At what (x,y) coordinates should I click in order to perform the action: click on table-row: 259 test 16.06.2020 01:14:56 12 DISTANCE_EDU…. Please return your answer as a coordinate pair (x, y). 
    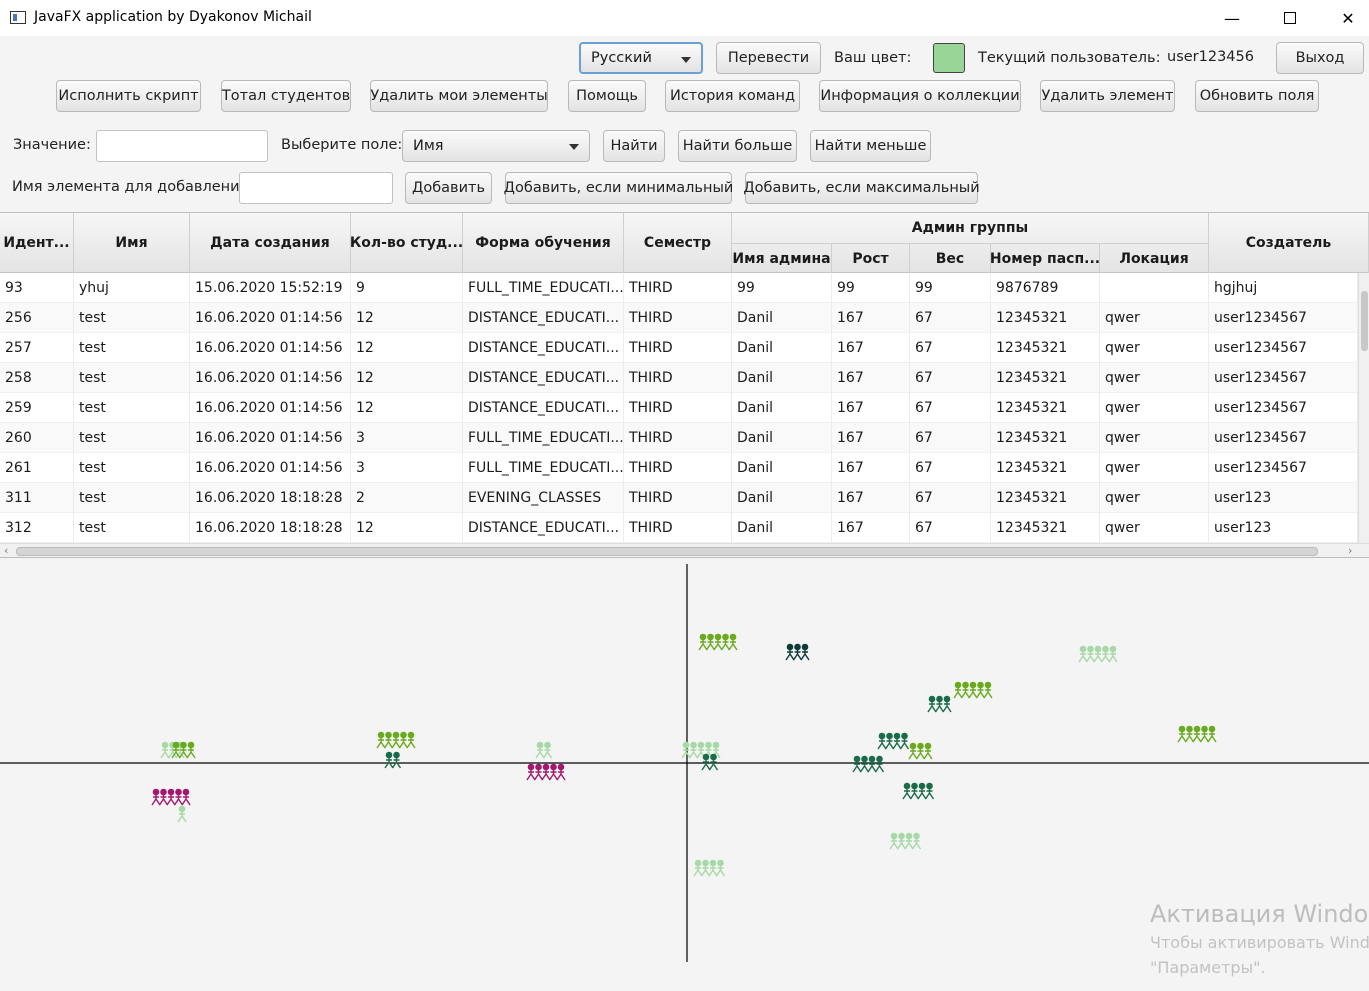
    Looking at the image, I should click on (679, 408).